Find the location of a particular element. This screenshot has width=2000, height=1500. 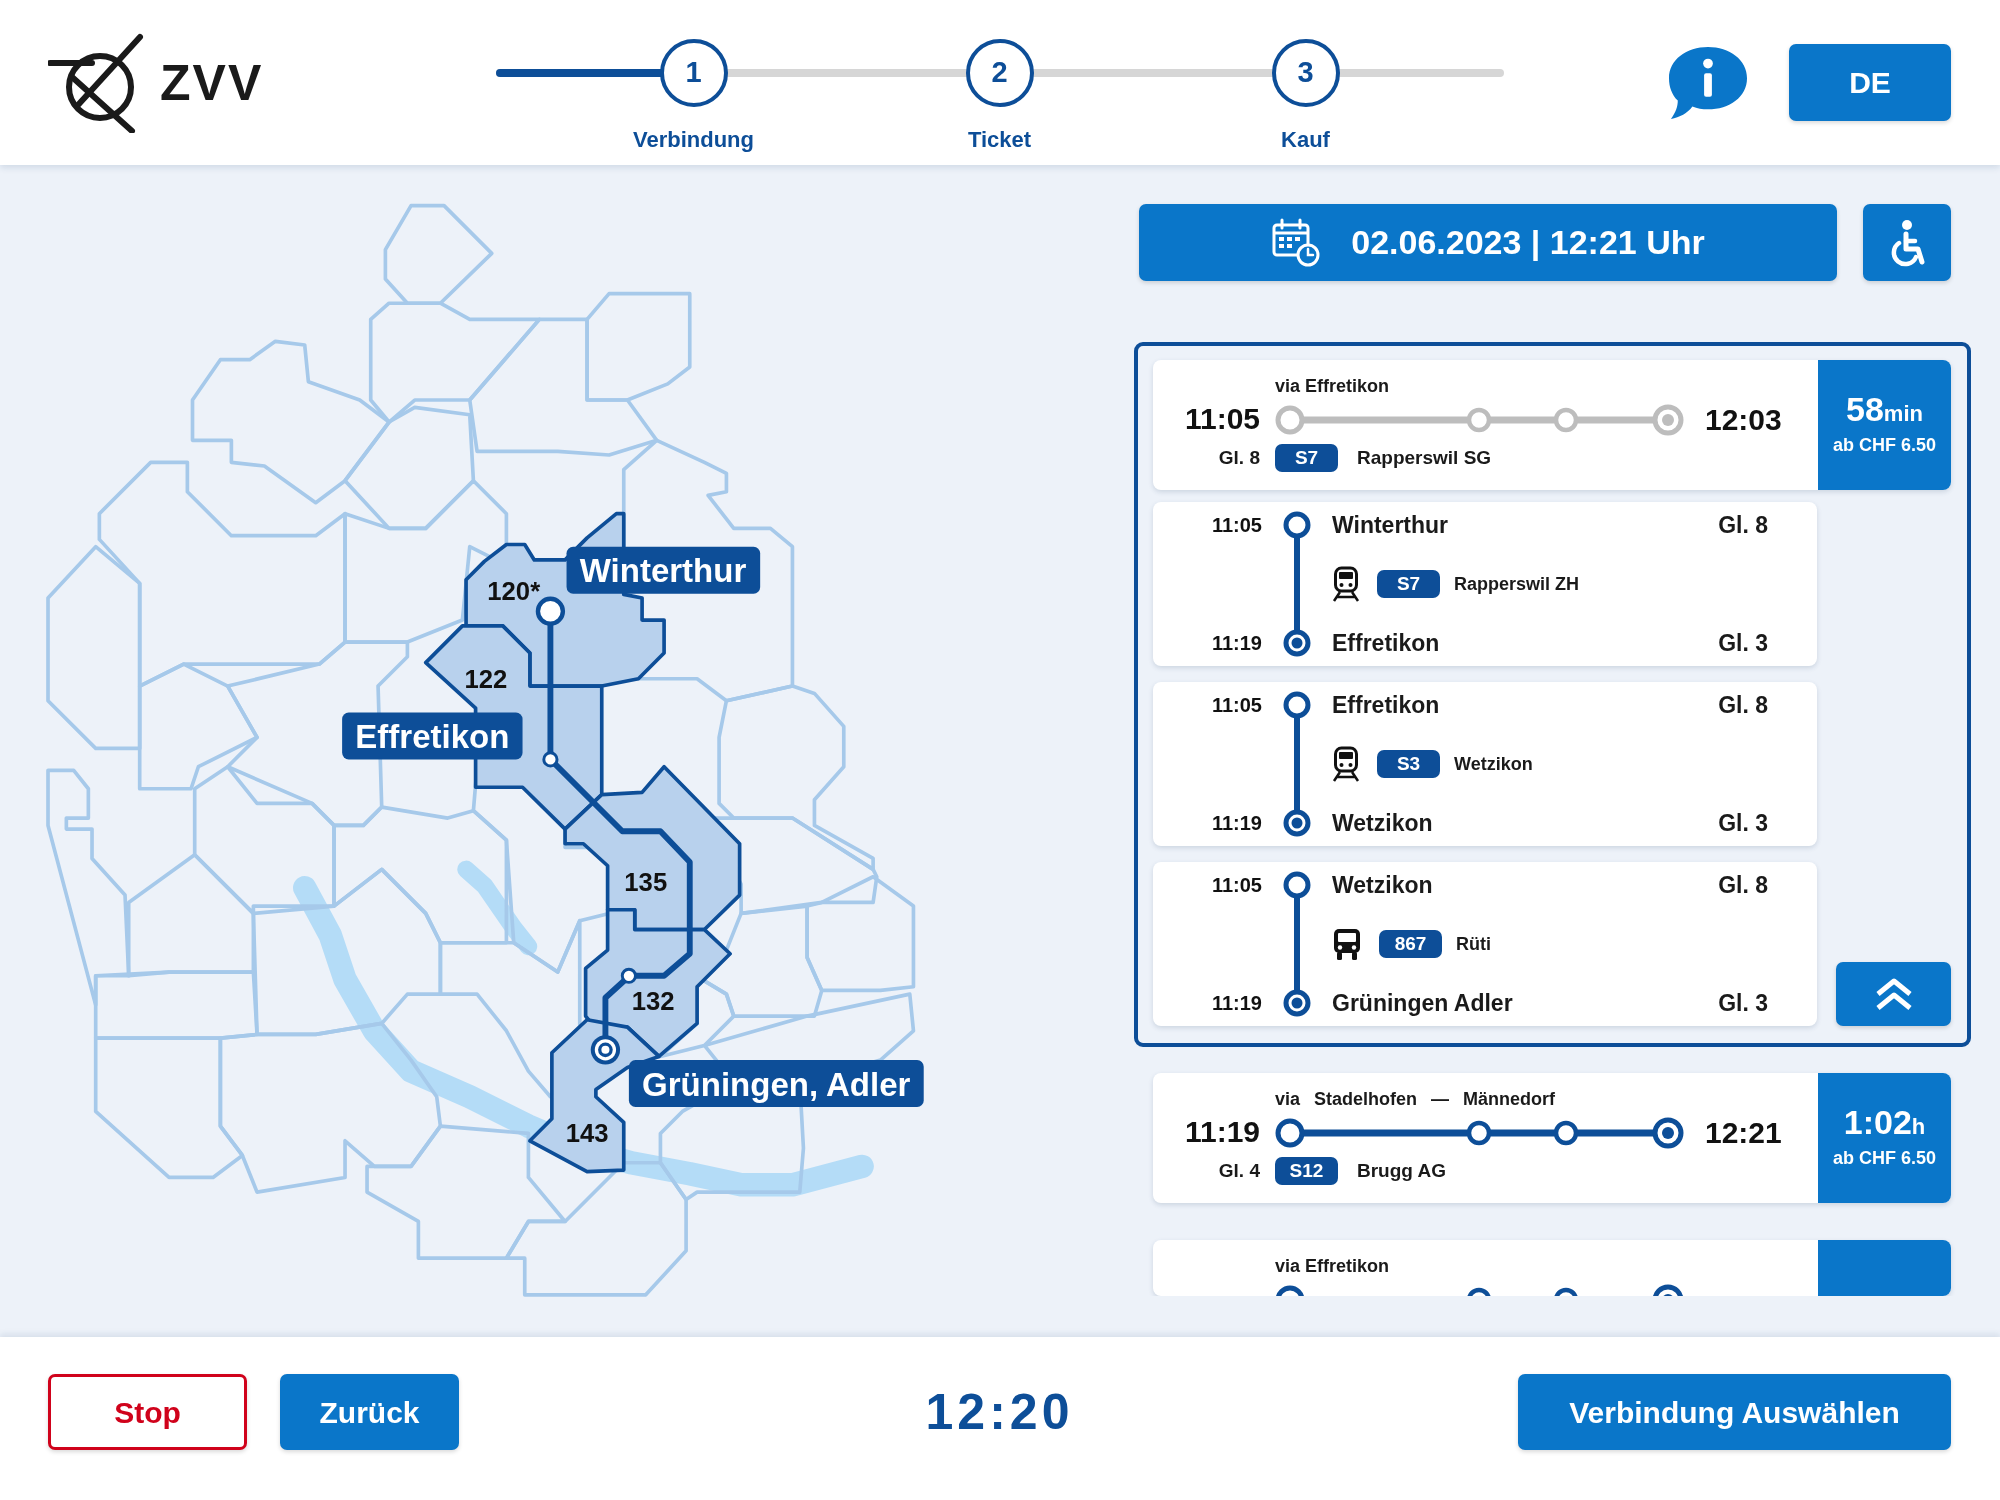

place-label: Winterthur is located at coordinates (663, 570).